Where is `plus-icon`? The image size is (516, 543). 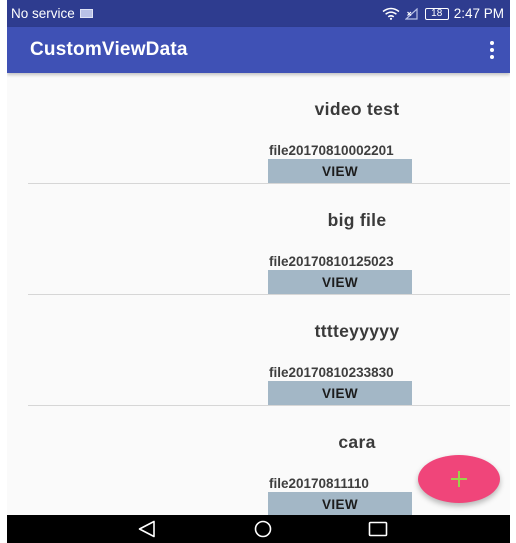 plus-icon is located at coordinates (459, 479).